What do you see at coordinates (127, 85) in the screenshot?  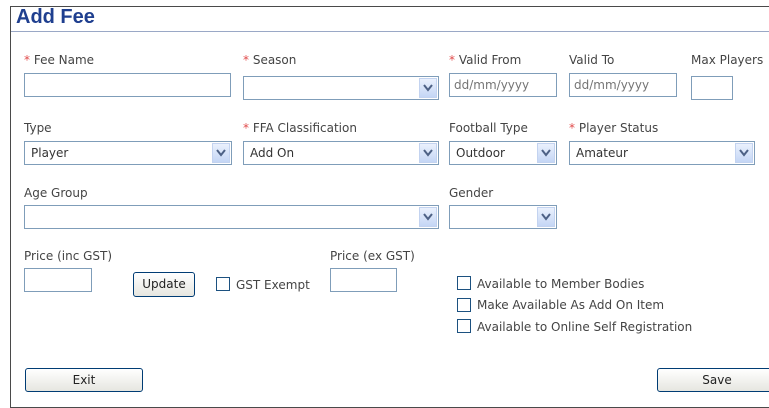 I see `fee-name-input` at bounding box center [127, 85].